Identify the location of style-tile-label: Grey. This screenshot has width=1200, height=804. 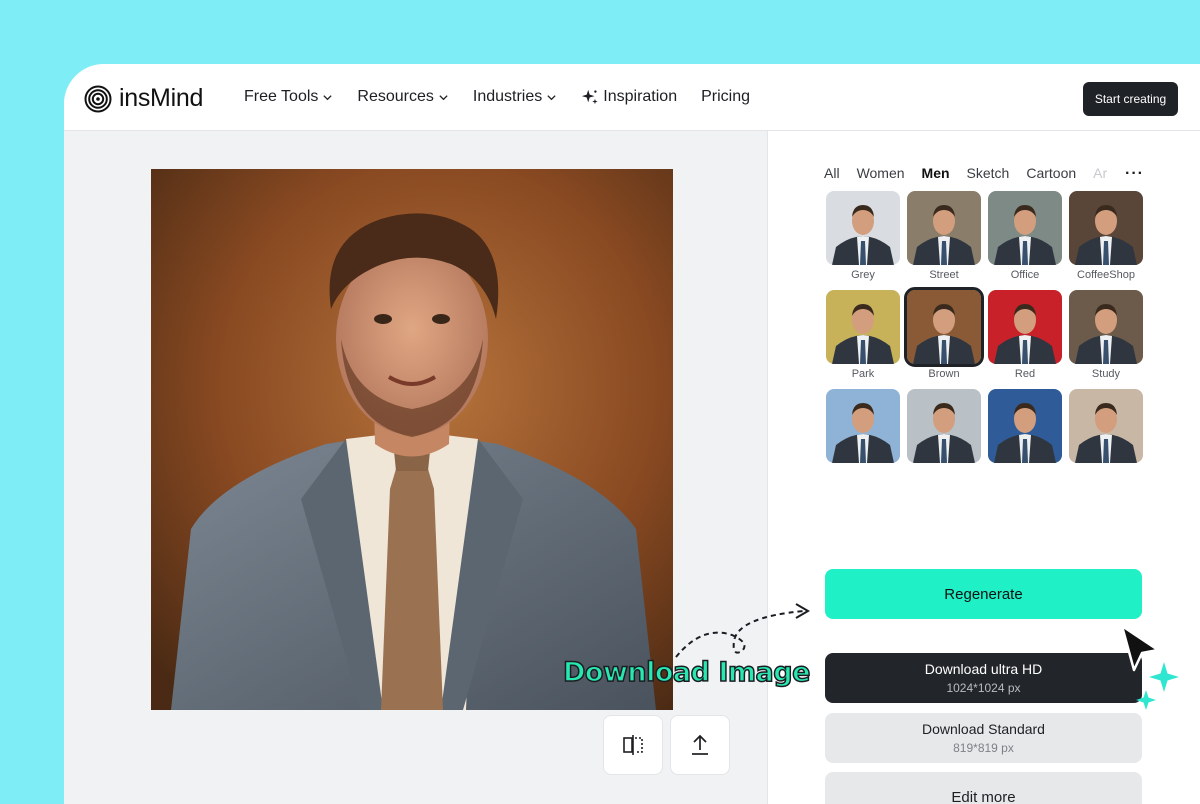
(863, 275).